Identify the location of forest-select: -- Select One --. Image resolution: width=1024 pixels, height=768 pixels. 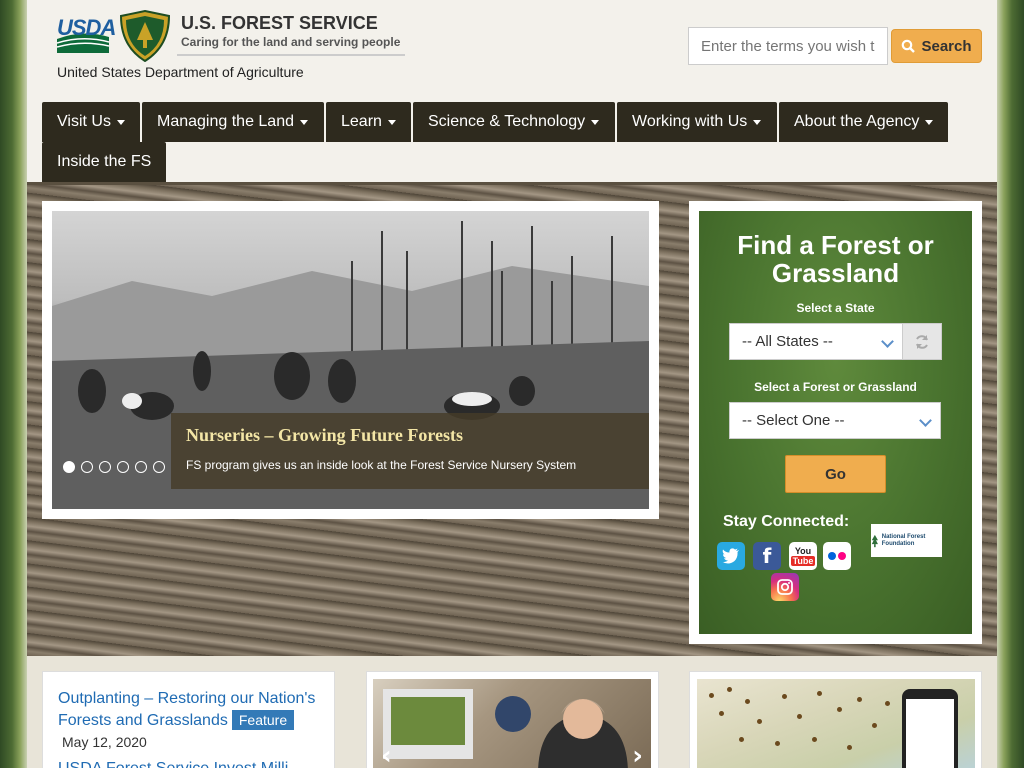
(835, 420).